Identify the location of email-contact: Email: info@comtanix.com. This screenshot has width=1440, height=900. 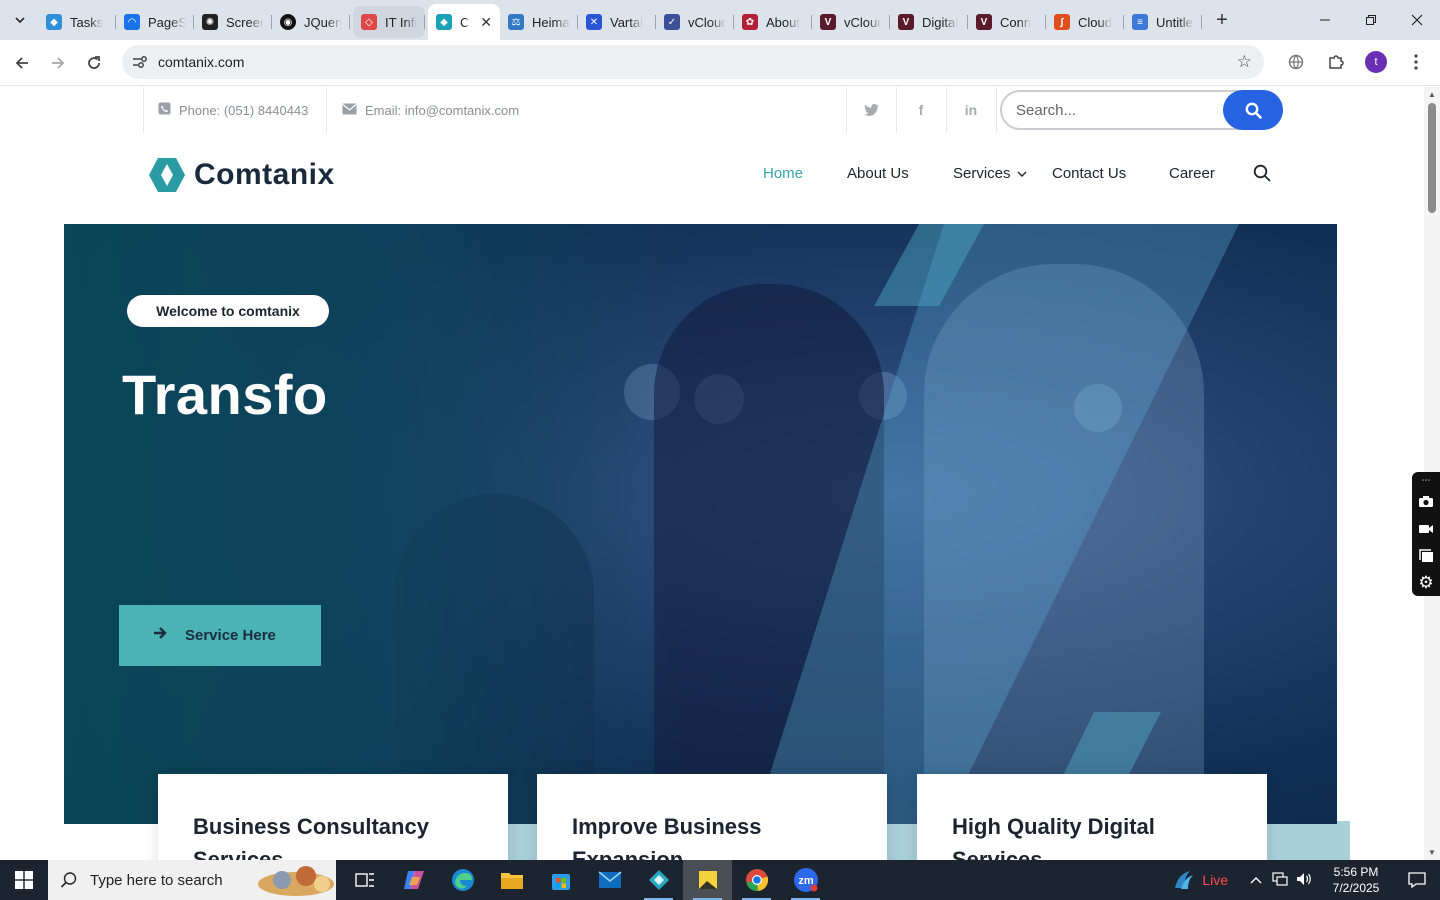
(430, 110).